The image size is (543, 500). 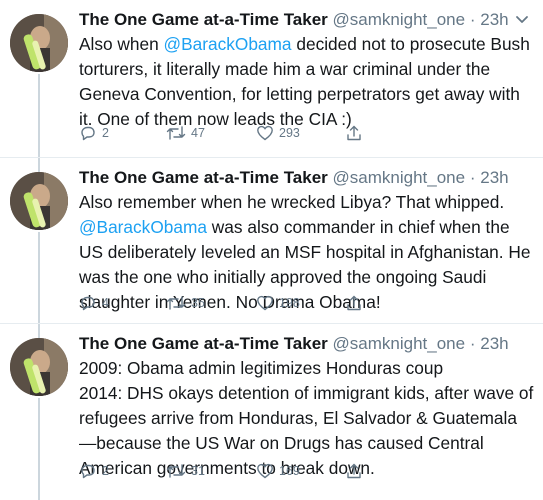 I want to click on like-button: 169, so click(x=278, y=471).